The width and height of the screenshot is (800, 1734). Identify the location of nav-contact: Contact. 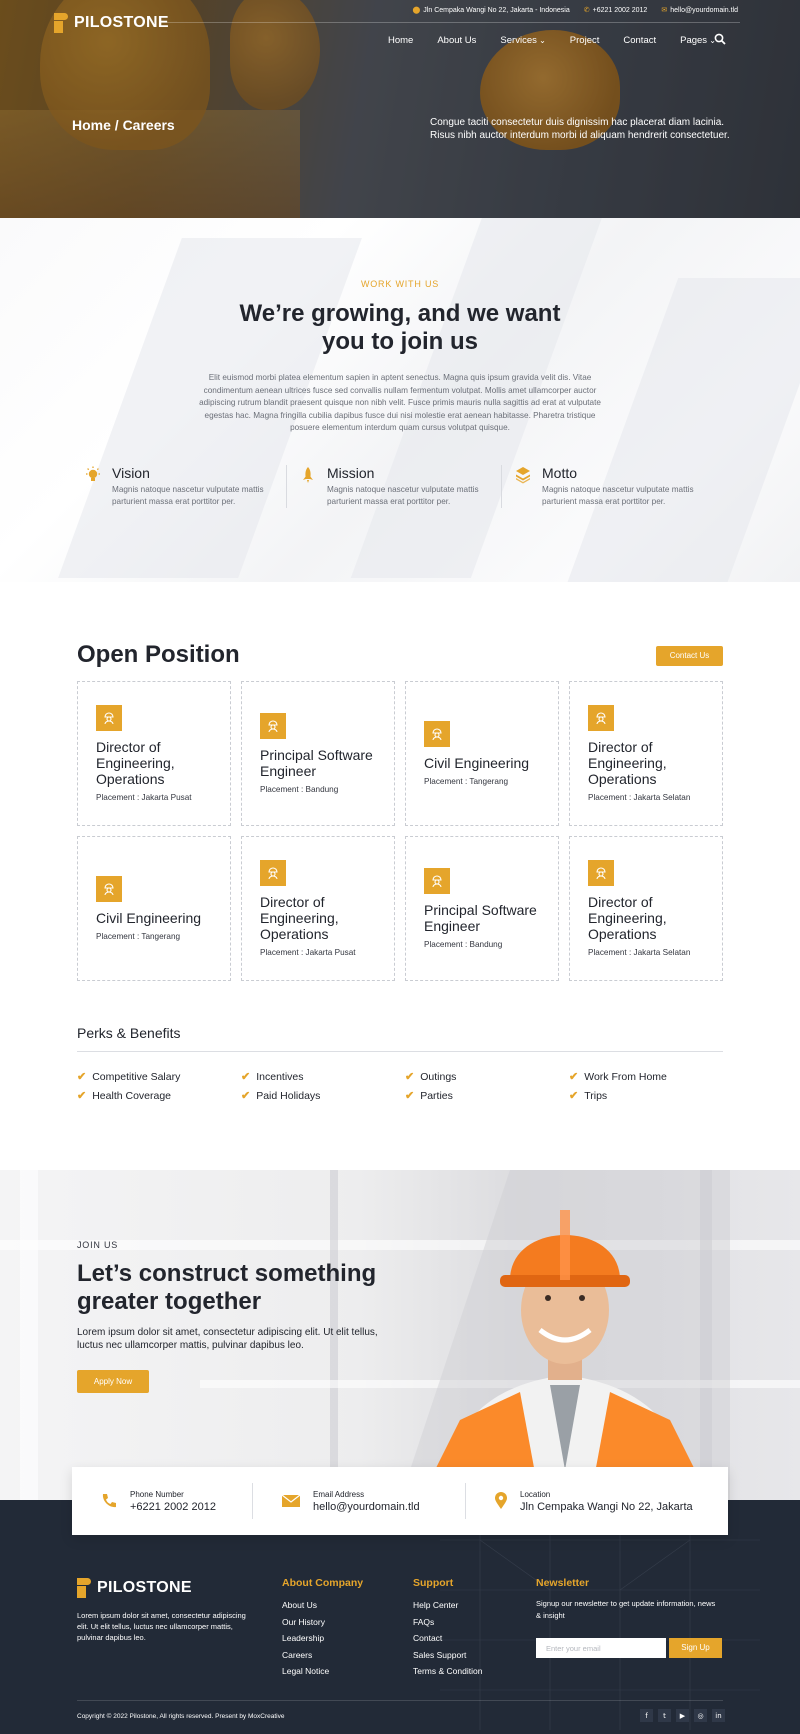
(639, 40).